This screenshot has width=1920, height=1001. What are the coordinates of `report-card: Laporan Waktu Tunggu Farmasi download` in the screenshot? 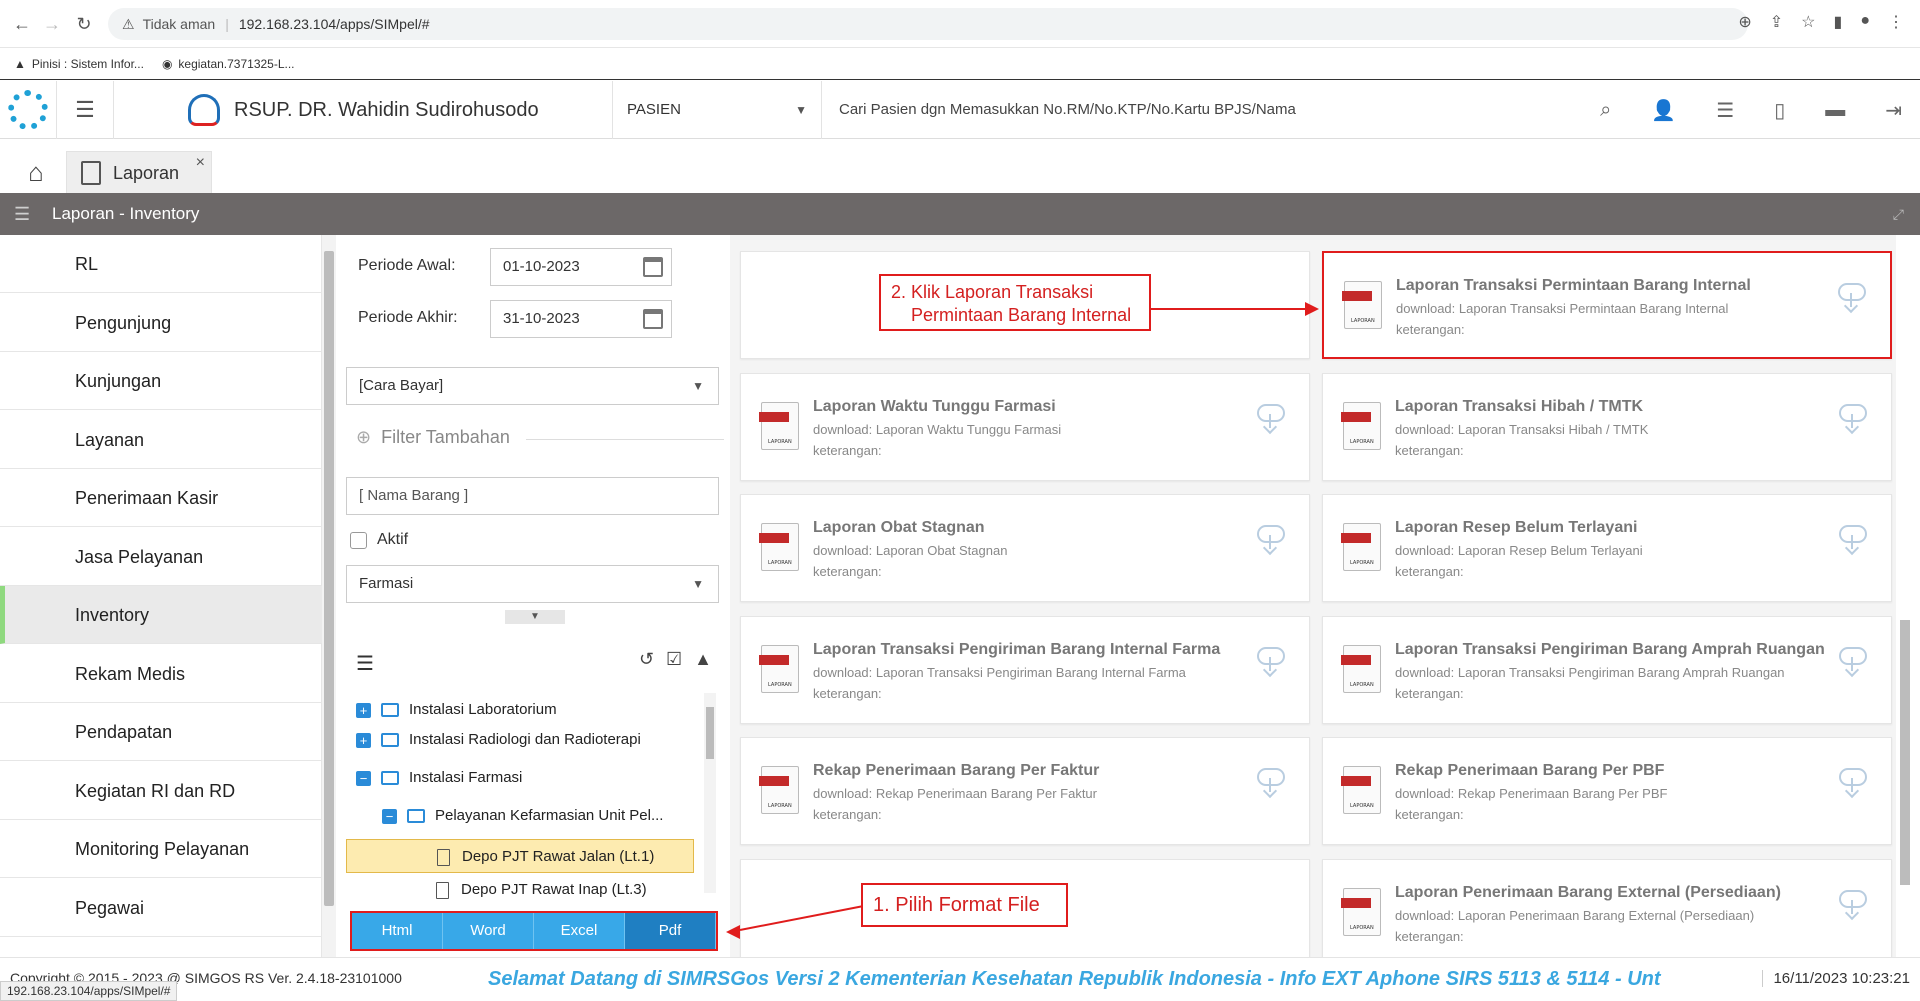 It's located at (1025, 426).